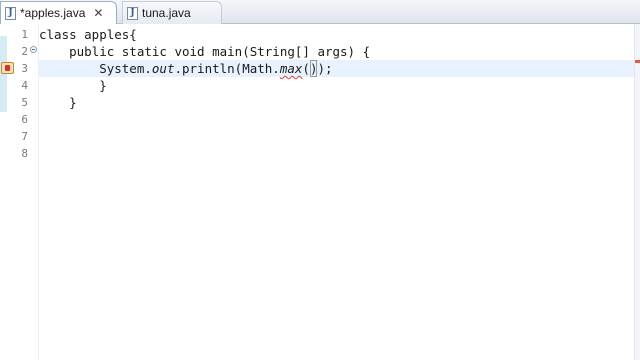 The image size is (640, 360). Describe the element at coordinates (95, 68) in the screenshot. I see `code-text: System.` at that location.